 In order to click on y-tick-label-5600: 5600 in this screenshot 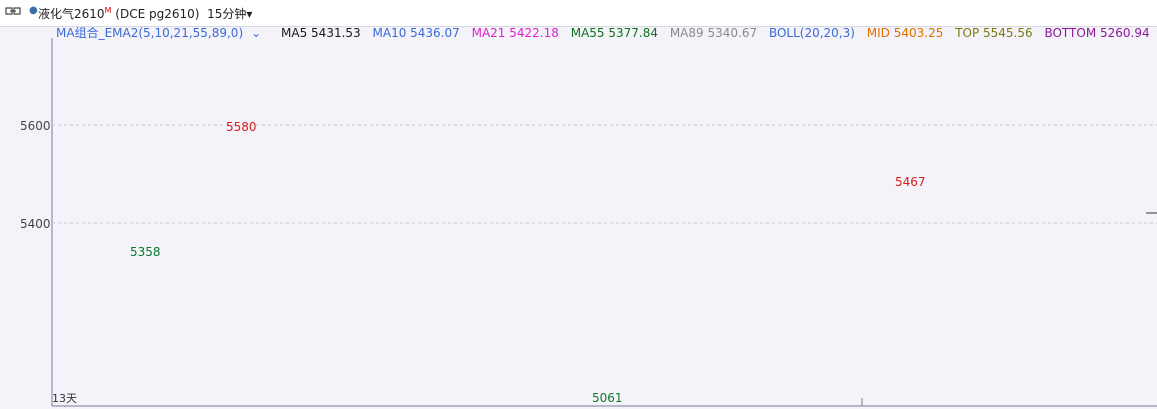, I will do `click(35, 126)`.